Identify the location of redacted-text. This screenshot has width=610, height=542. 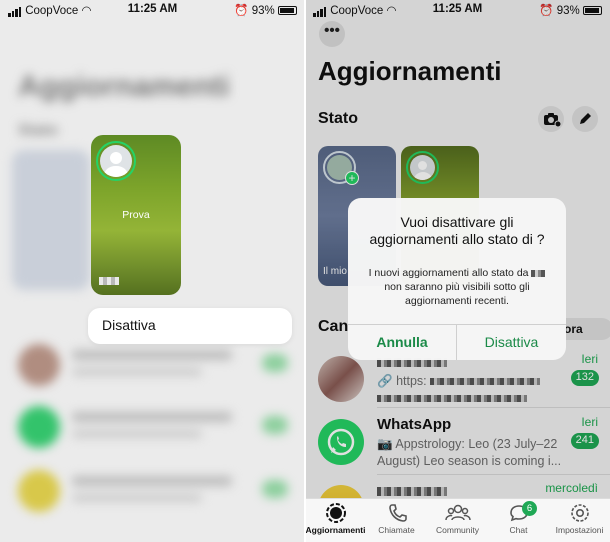
(109, 281).